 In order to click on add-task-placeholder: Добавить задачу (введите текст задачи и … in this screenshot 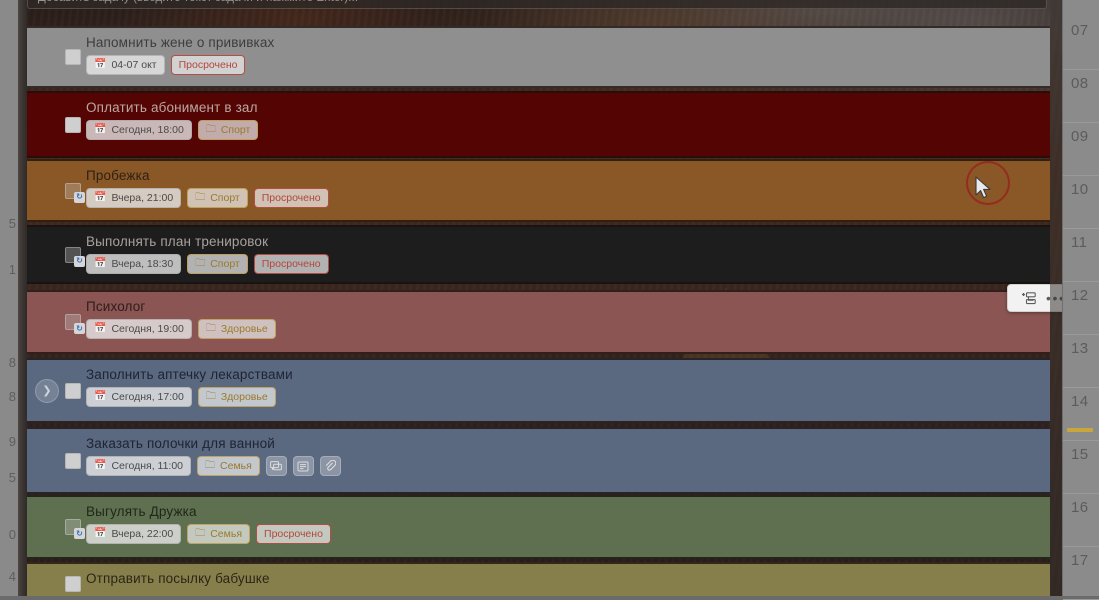, I will do `click(198, 2)`.